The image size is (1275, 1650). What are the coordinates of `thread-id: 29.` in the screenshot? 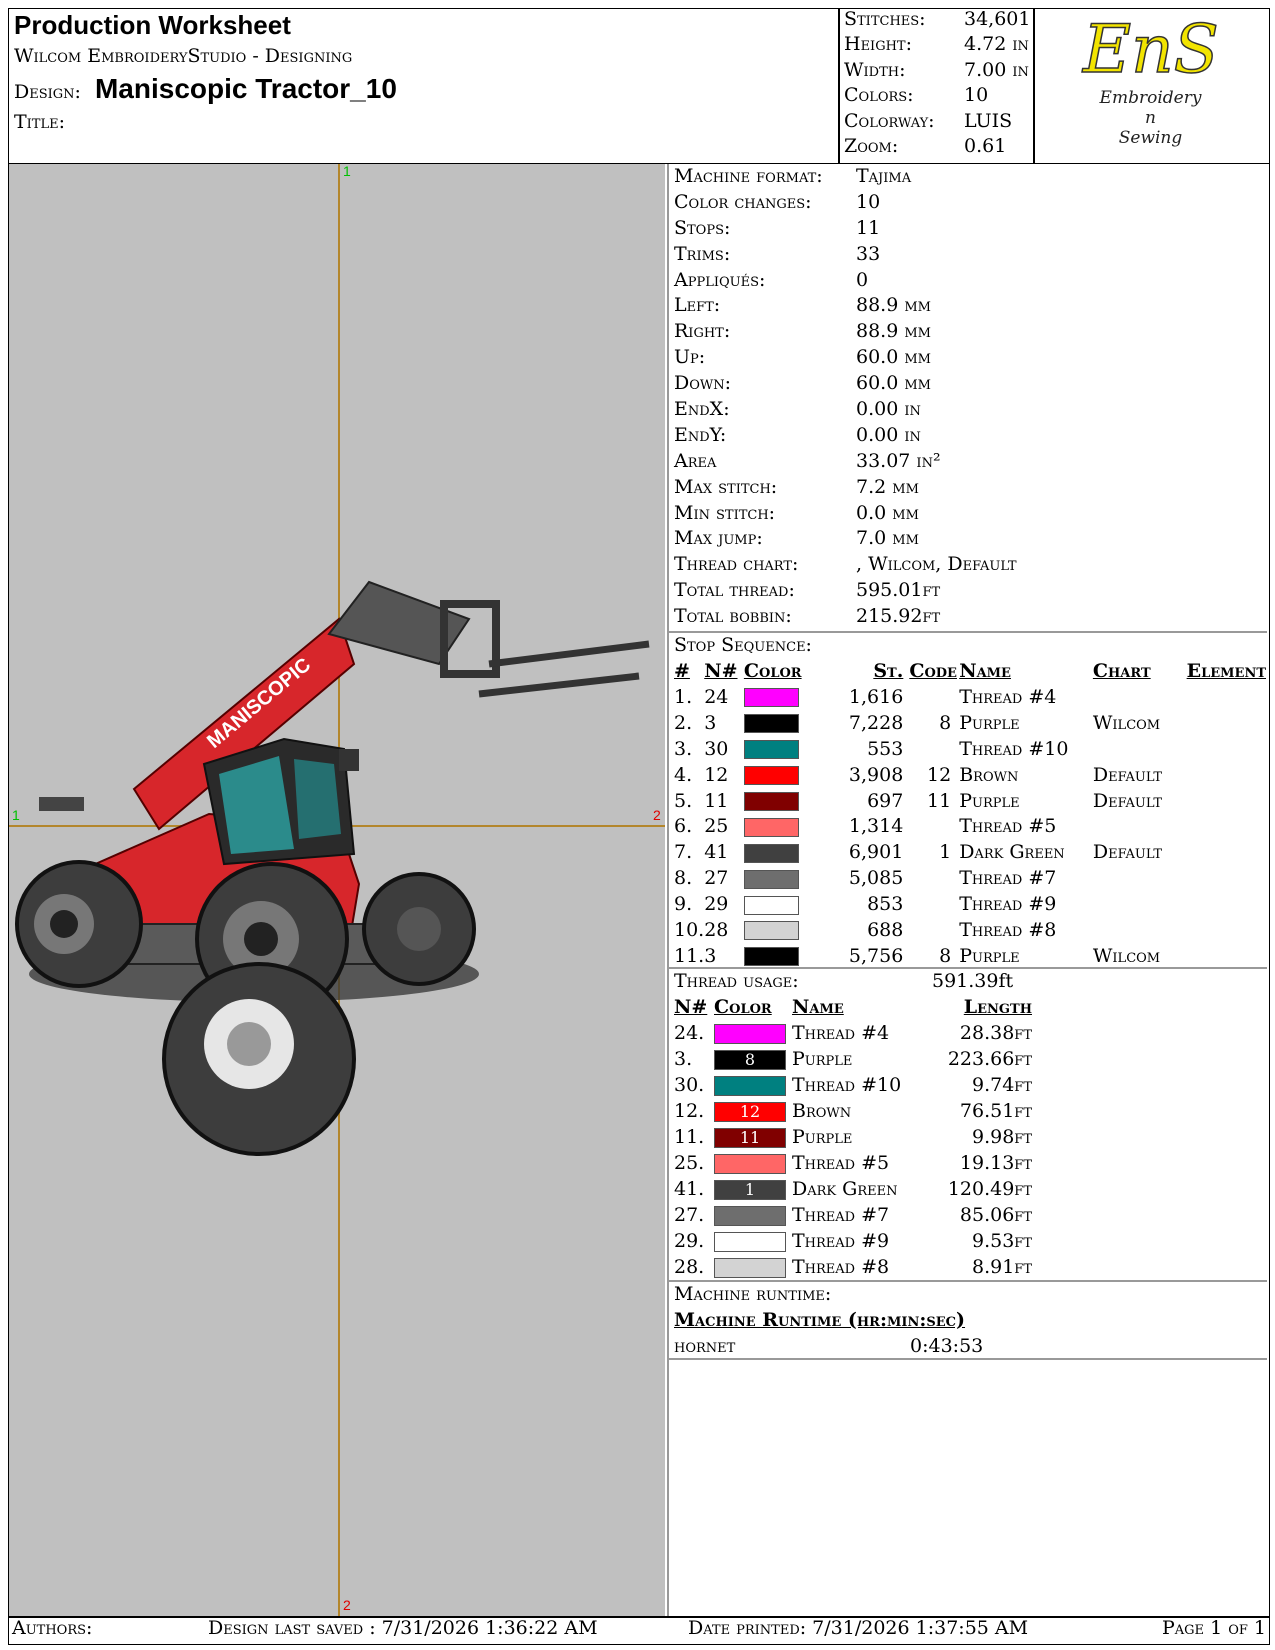 It's located at (689, 1241).